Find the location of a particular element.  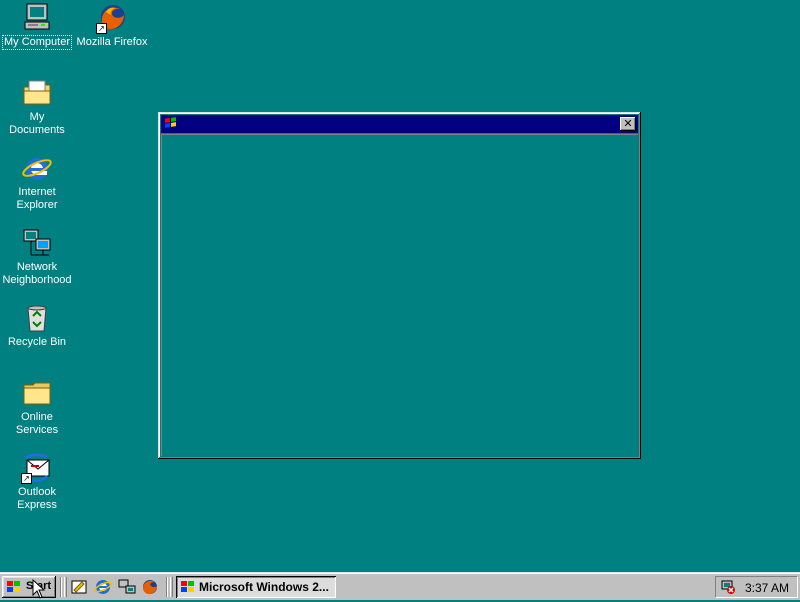

desktop-icon-my-computer: My Computer is located at coordinates (37, 26).